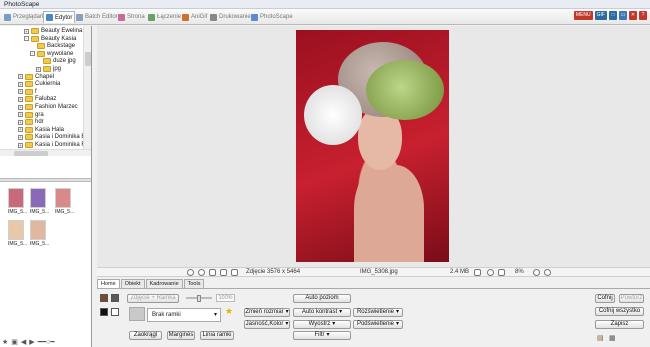 The image size is (650, 347). Describe the element at coordinates (619, 311) in the screenshot. I see `undo-all-button: Cofnij wszystko` at that location.